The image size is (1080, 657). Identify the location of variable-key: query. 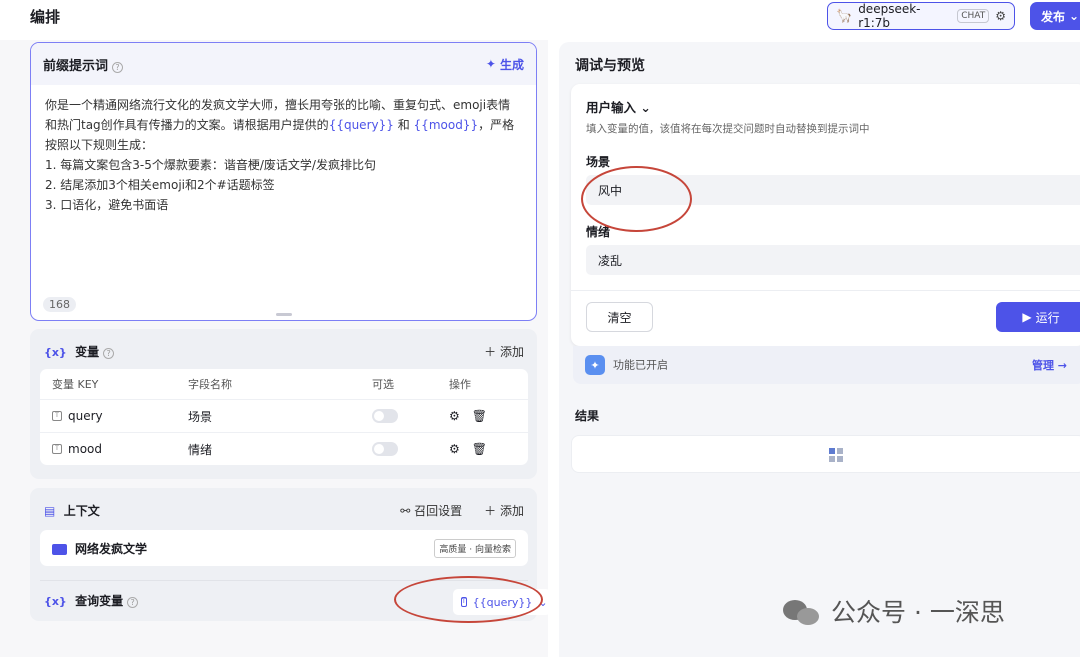
(85, 416).